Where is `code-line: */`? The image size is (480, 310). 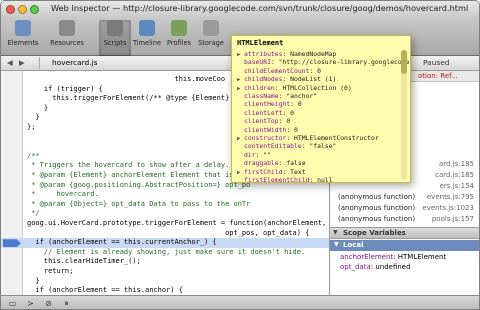 code-line: */ is located at coordinates (33, 213).